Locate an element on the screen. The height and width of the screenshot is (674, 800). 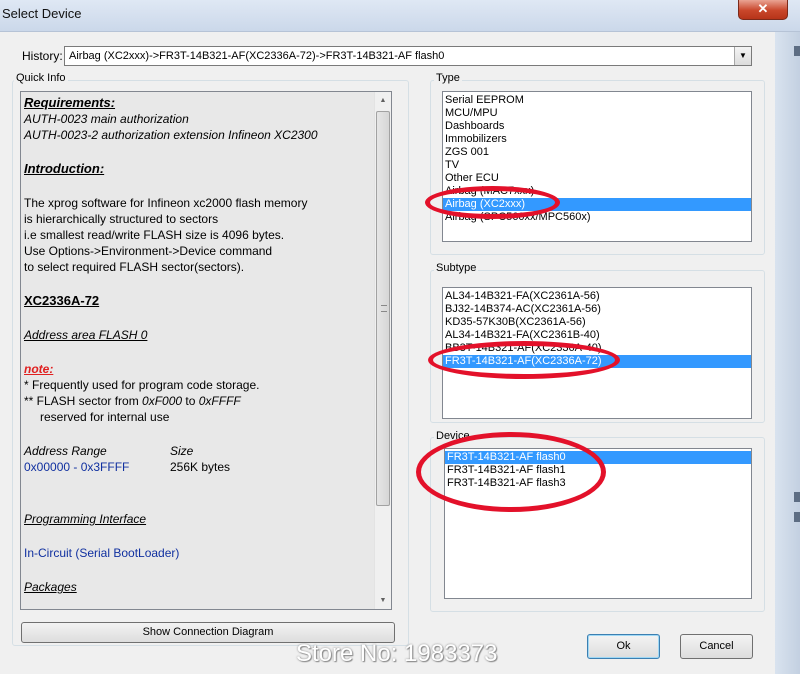
size-value: 256K bytes is located at coordinates (200, 467).